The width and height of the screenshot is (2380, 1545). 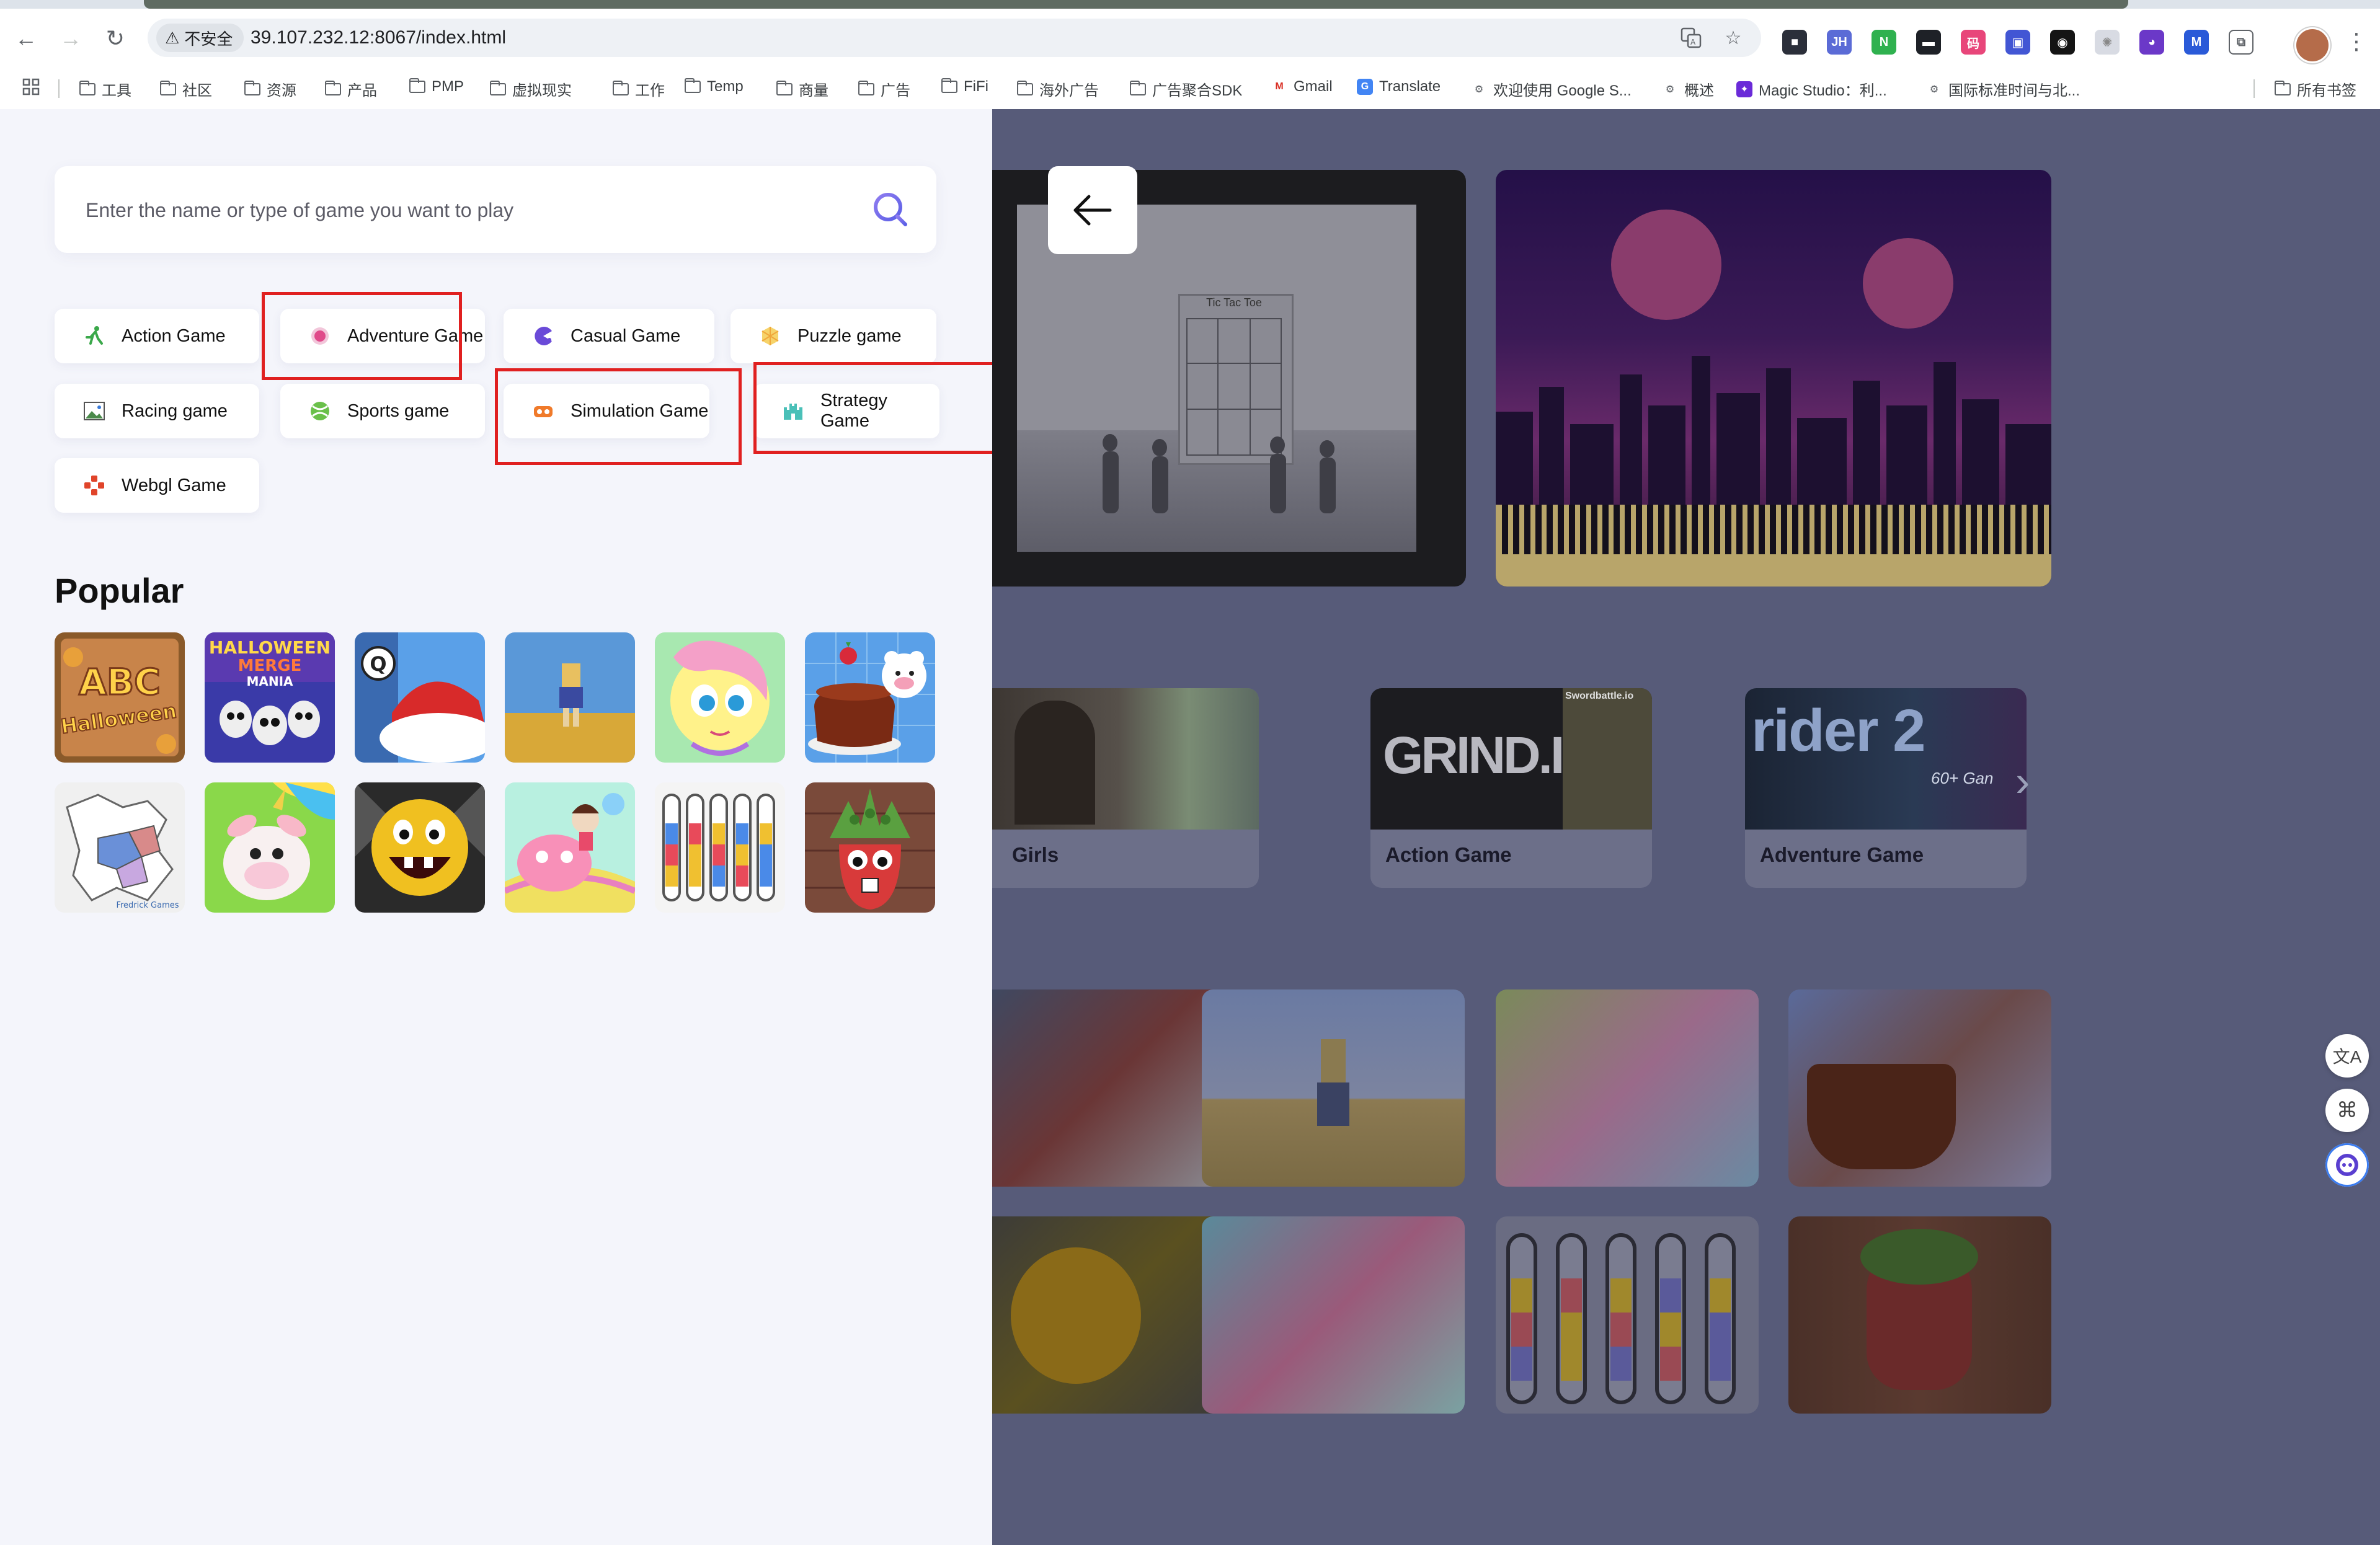 What do you see at coordinates (1794, 42) in the screenshot?
I see `extension-1-icon: ■` at bounding box center [1794, 42].